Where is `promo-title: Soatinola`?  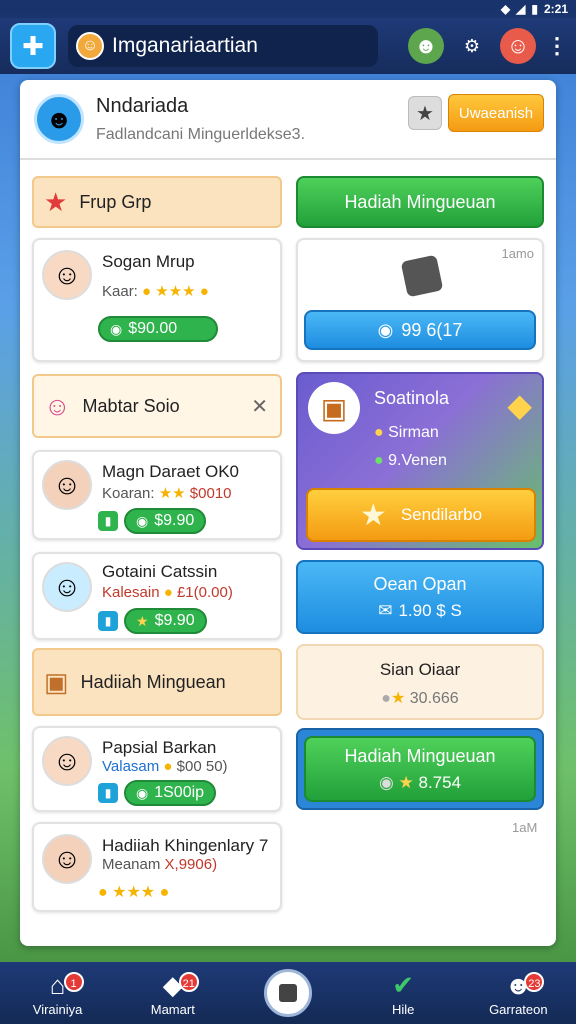 promo-title: Soatinola is located at coordinates (412, 398).